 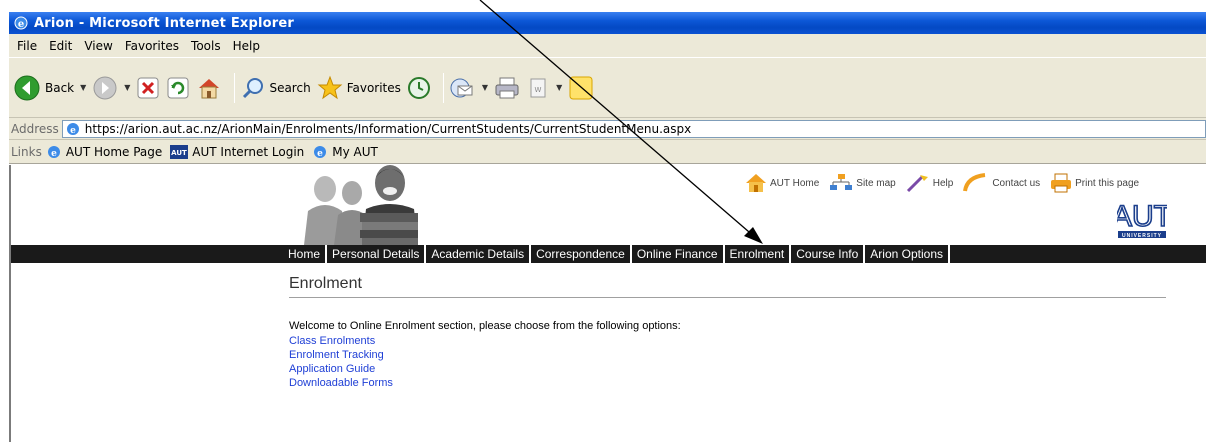 What do you see at coordinates (974, 182) in the screenshot?
I see `phone-icon` at bounding box center [974, 182].